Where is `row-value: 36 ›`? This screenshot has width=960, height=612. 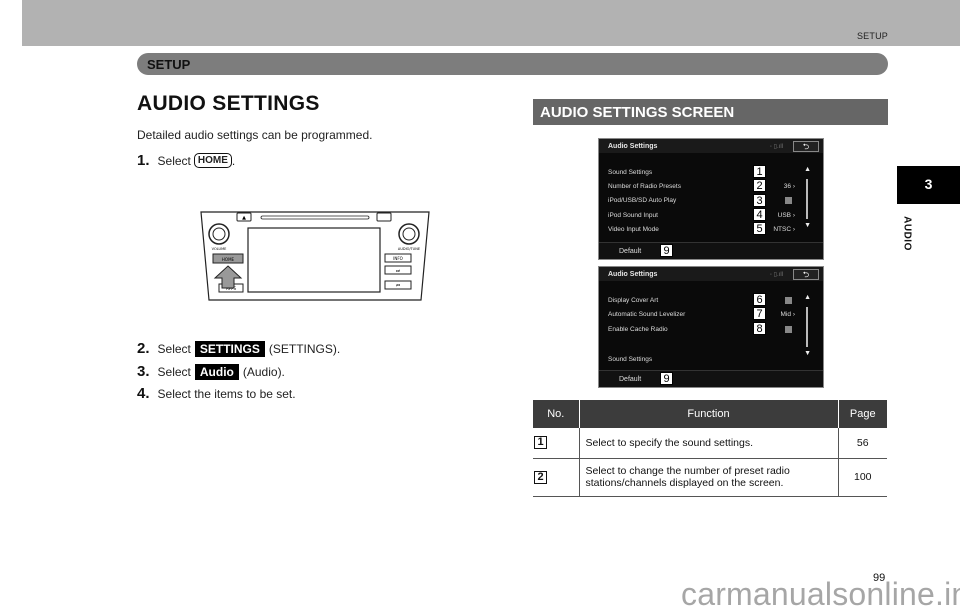 row-value: 36 › is located at coordinates (789, 186).